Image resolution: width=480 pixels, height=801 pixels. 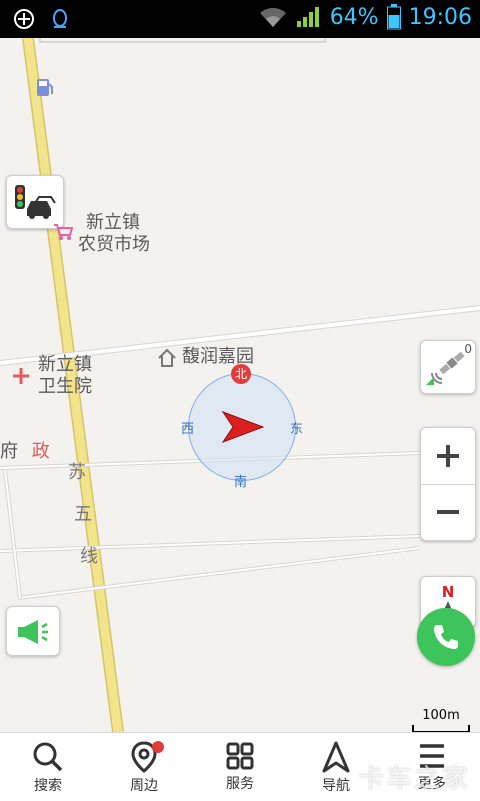 I want to click on wifi-icon, so click(x=272, y=17).